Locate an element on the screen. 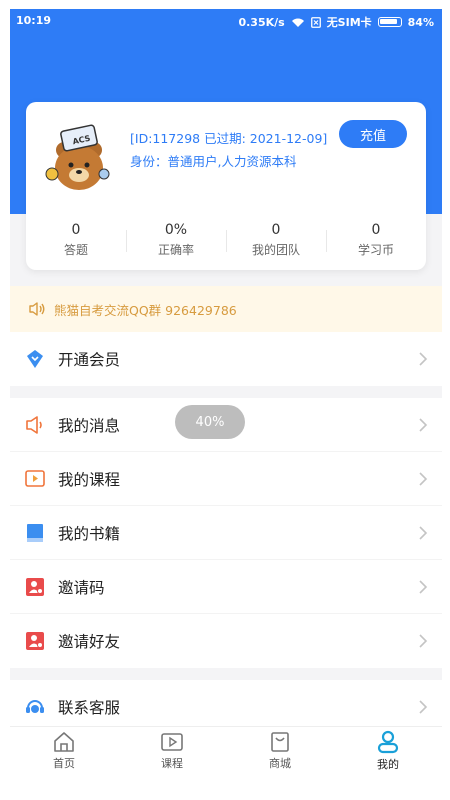  menu-label: 开通会员 is located at coordinates (89, 360).